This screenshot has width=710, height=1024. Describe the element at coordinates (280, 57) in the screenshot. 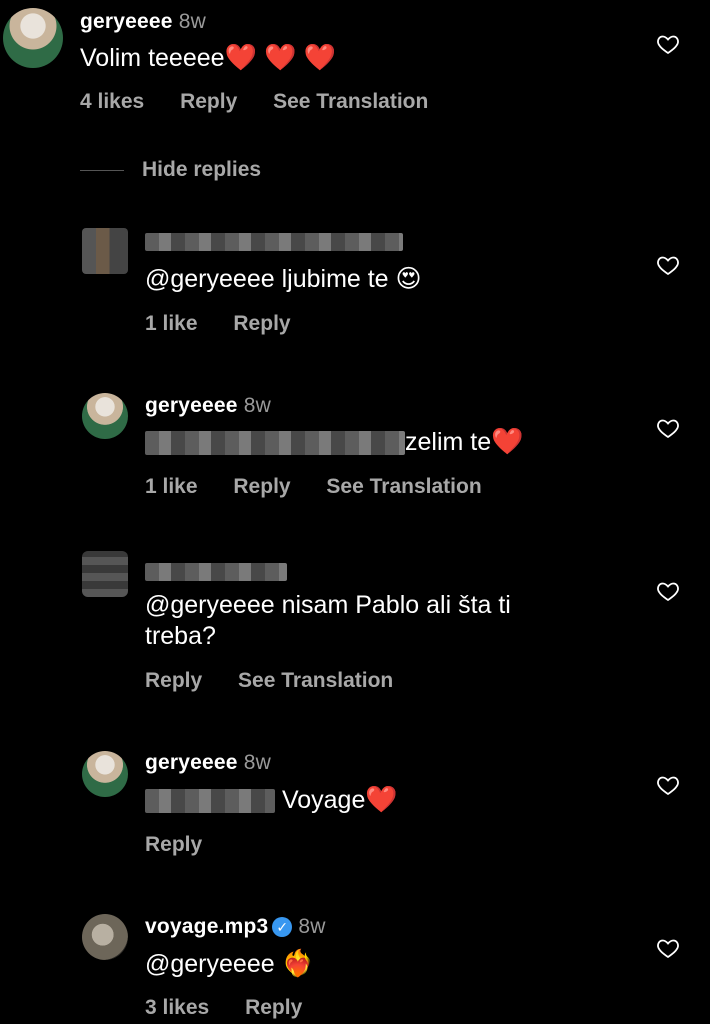

I see `heart-emoji: ❤️ ❤️ ❤️` at that location.